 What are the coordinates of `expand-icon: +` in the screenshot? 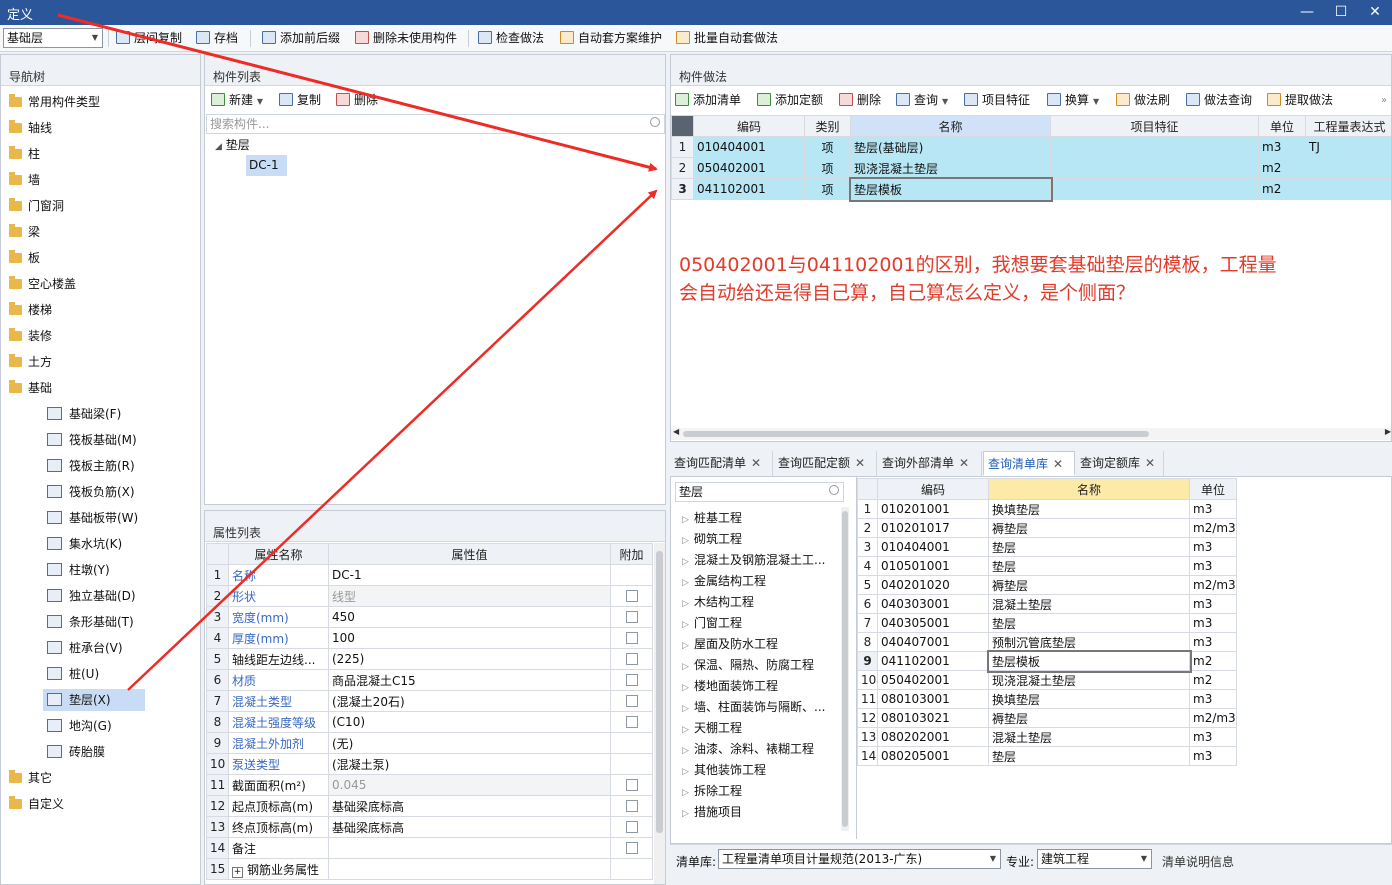 It's located at (237, 872).